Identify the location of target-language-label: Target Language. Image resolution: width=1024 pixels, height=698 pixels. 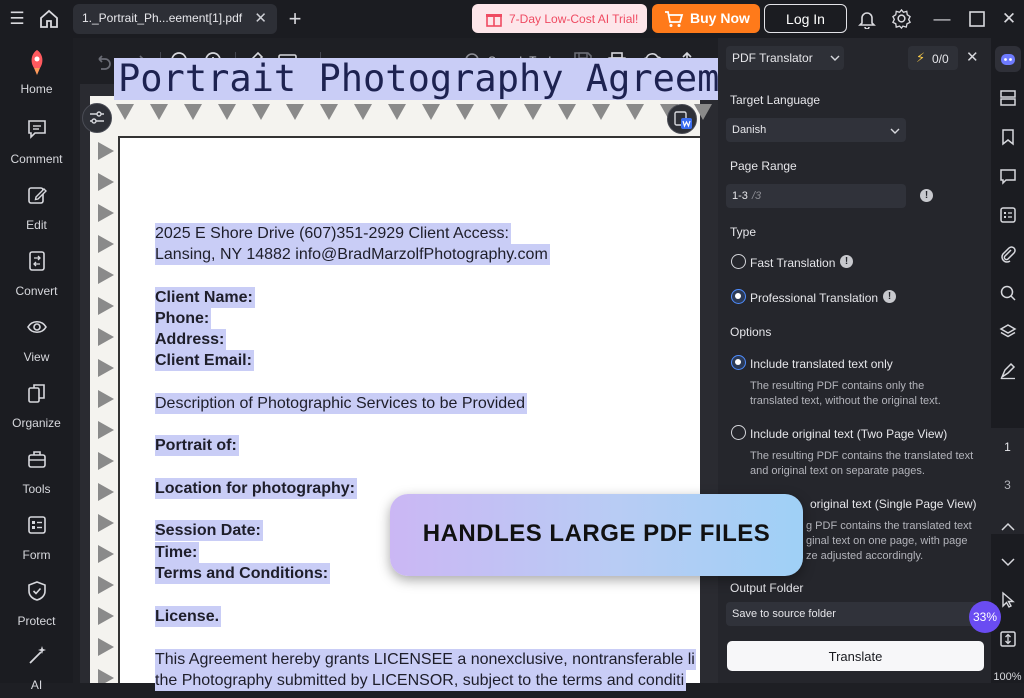
(775, 100).